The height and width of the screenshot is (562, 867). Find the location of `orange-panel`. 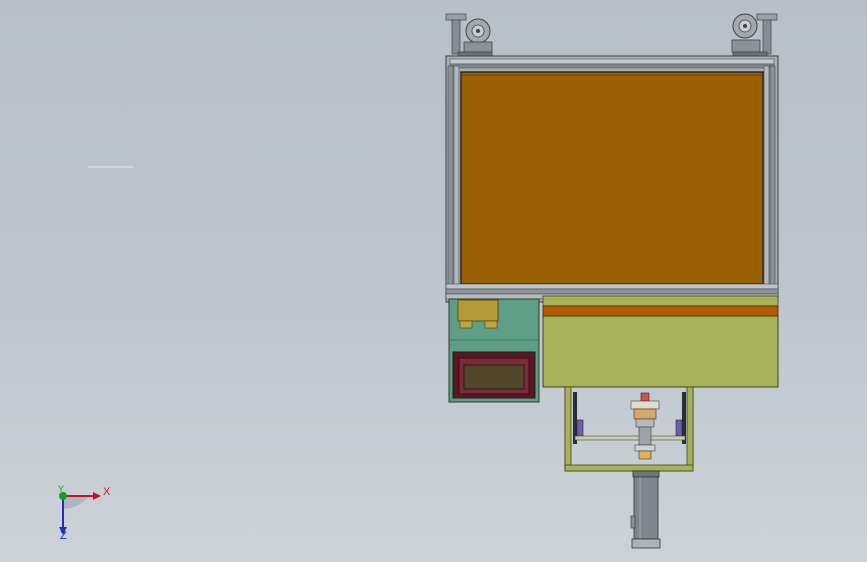

orange-panel is located at coordinates (612, 178).